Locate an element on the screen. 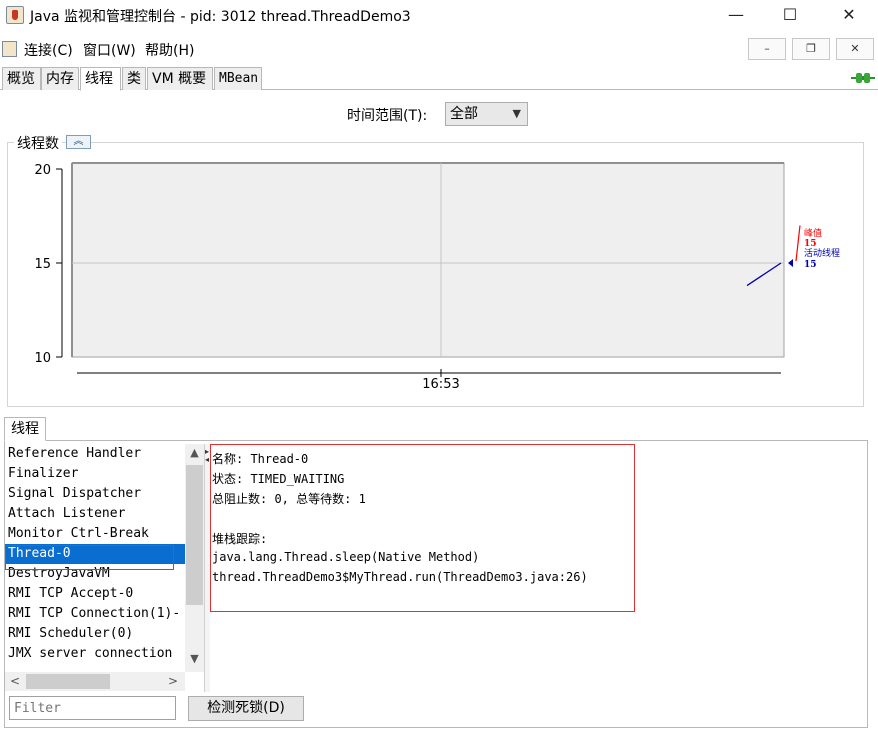 The height and width of the screenshot is (733, 878). y-tick-label: 15 is located at coordinates (42, 264).